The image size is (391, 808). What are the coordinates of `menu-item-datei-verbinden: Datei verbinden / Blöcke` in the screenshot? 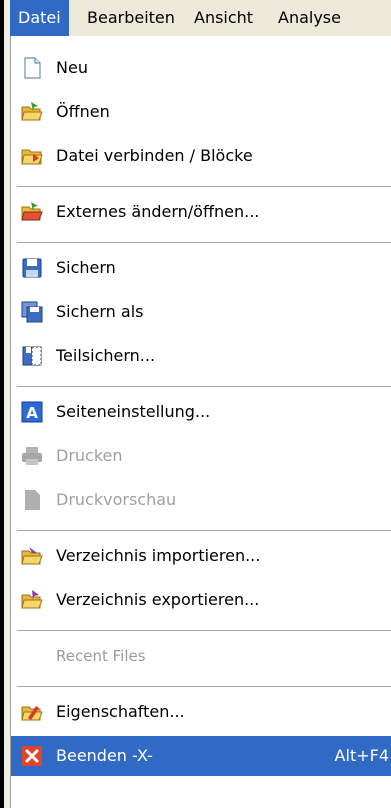 It's located at (201, 156).